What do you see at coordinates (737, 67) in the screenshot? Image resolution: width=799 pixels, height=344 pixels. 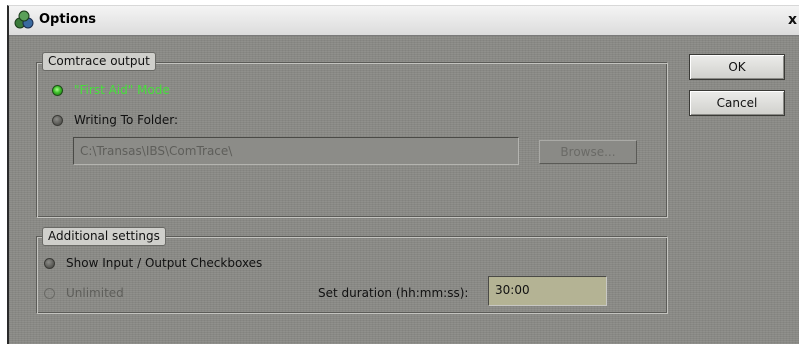 I see `ok-button: OK` at bounding box center [737, 67].